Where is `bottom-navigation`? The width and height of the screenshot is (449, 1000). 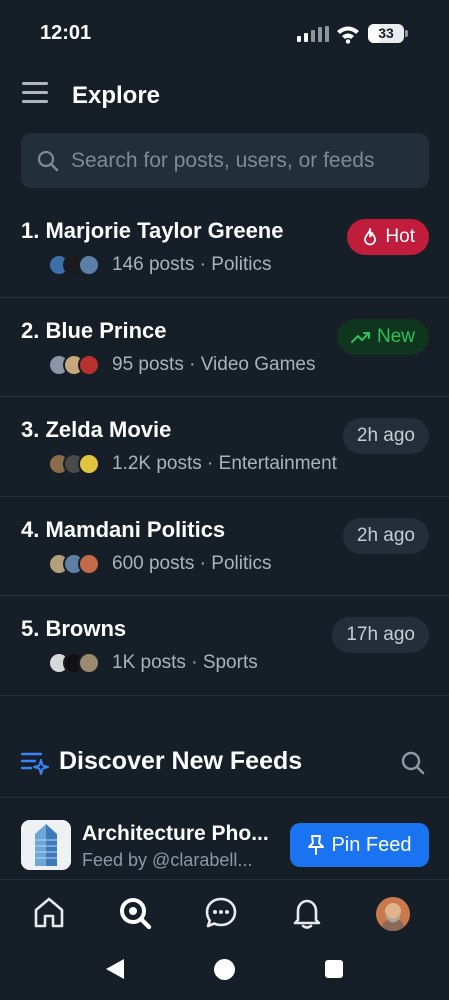 bottom-navigation is located at coordinates (224, 914).